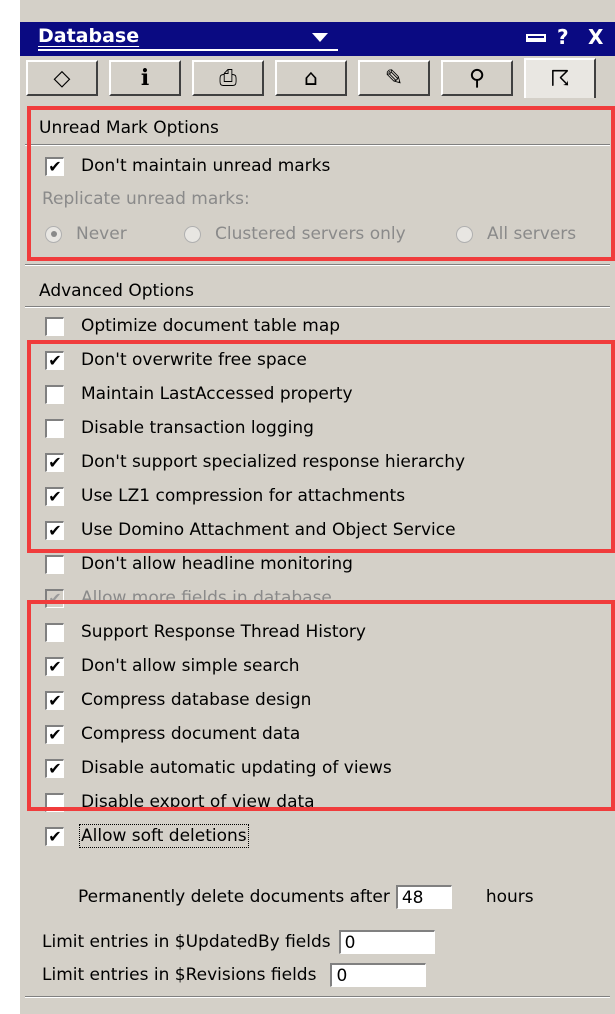  What do you see at coordinates (197, 428) in the screenshot?
I see `checkbox-label: Disable transaction logging` at bounding box center [197, 428].